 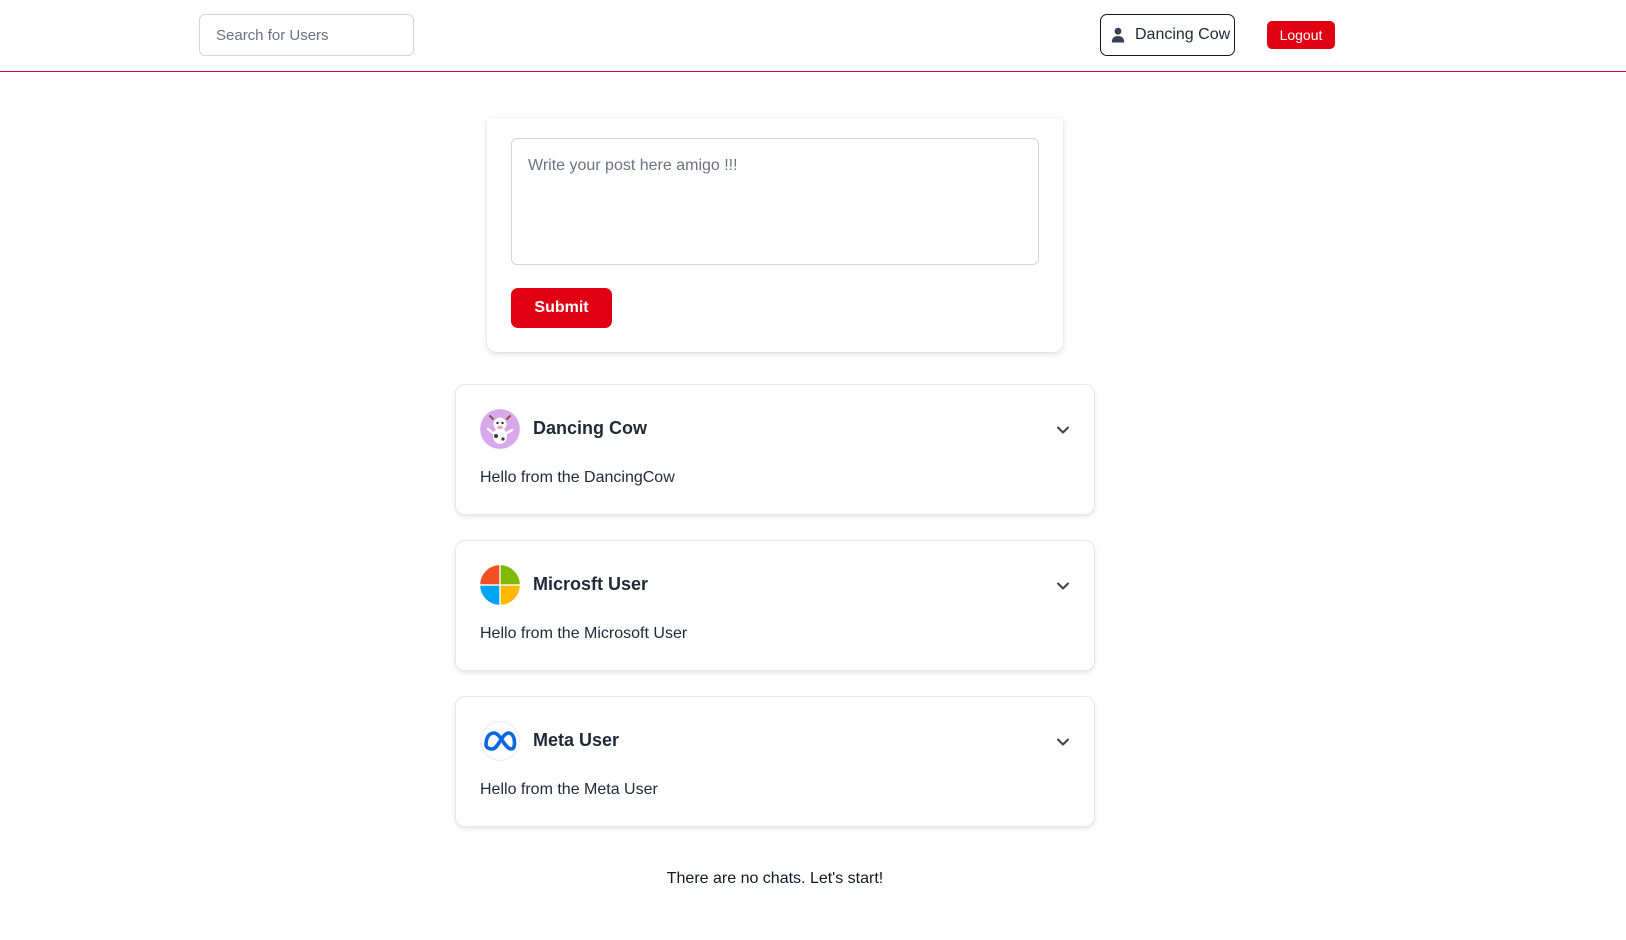 What do you see at coordinates (775, 449) in the screenshot?
I see `post-card: Dancing Cow Hello from the DancingCow` at bounding box center [775, 449].